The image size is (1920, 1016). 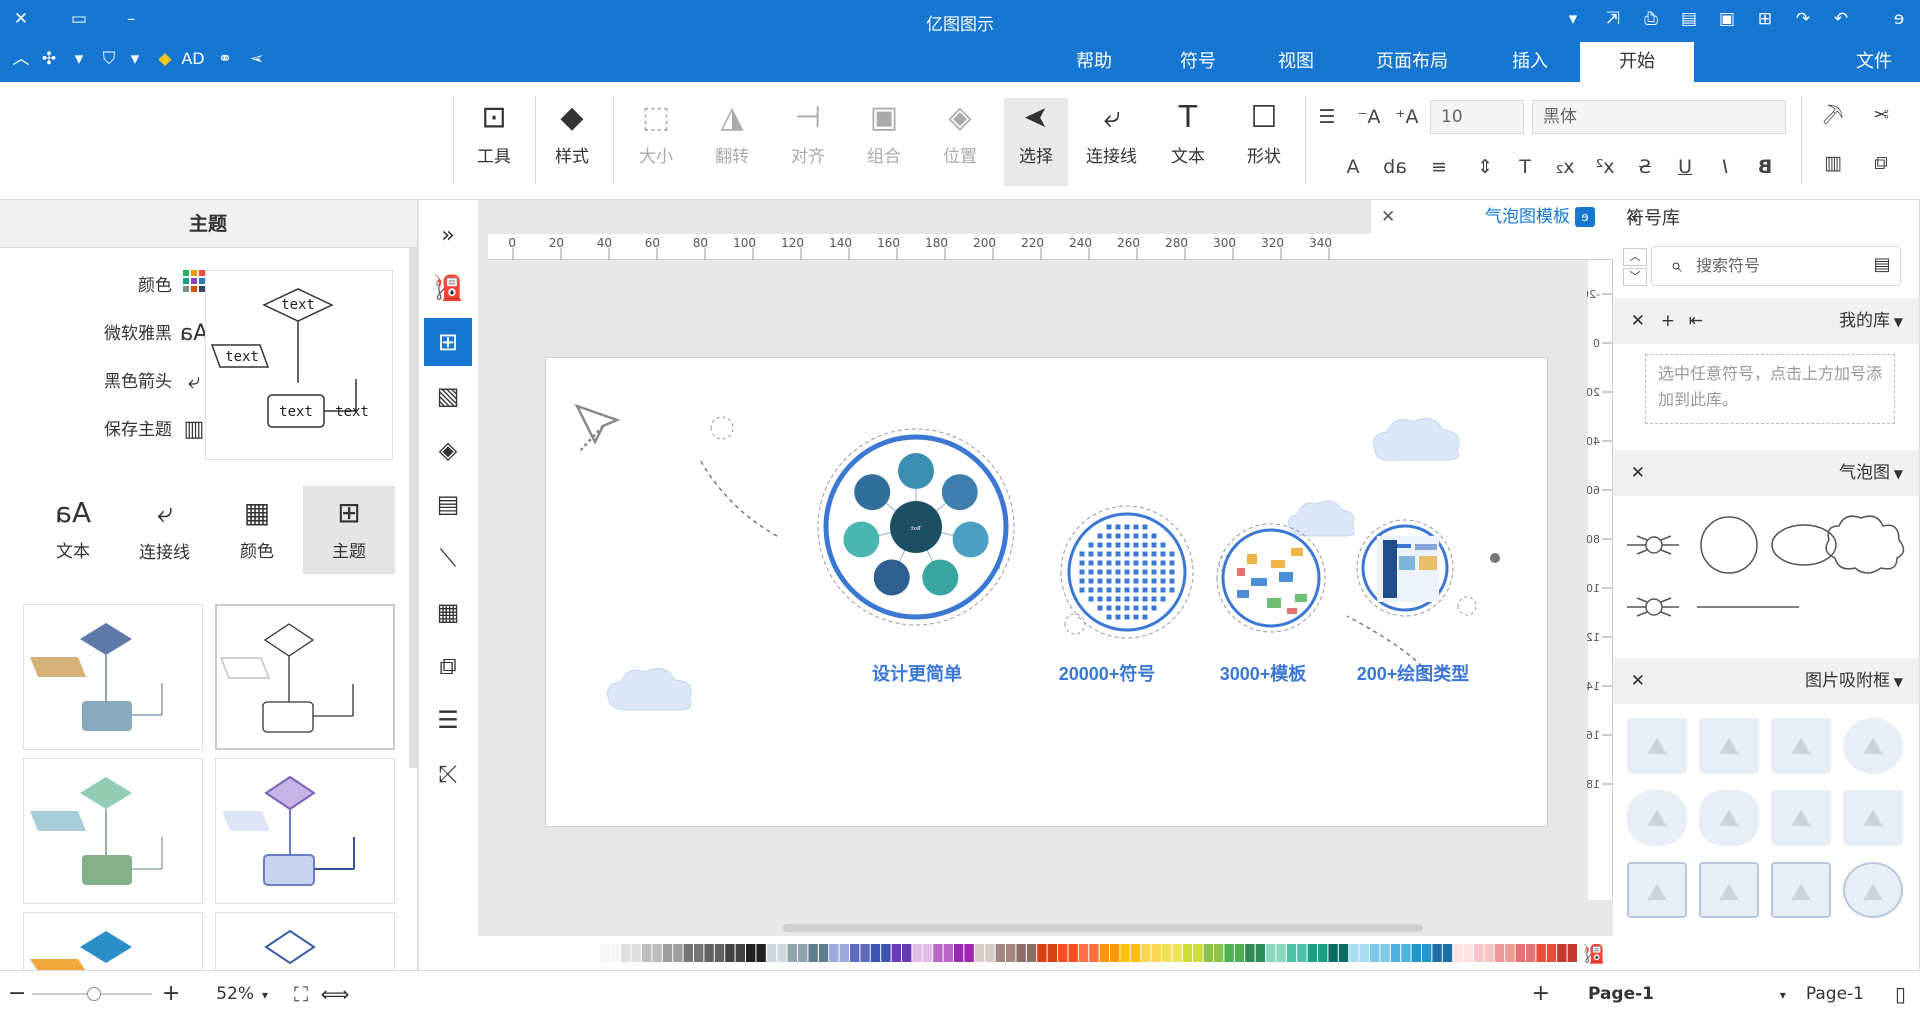 I want to click on my-library-section: ▼ 我的库 ⇥ + ✕, so click(x=1765, y=321).